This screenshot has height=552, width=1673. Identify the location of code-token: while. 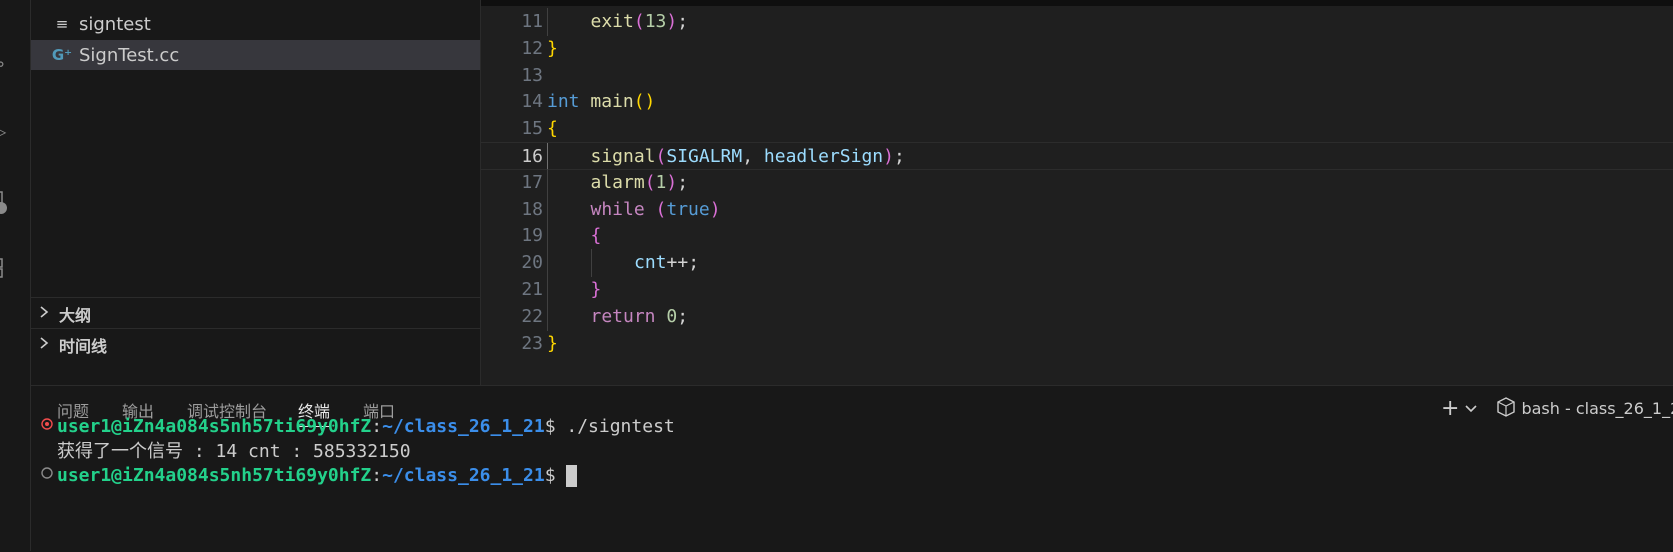
(617, 209).